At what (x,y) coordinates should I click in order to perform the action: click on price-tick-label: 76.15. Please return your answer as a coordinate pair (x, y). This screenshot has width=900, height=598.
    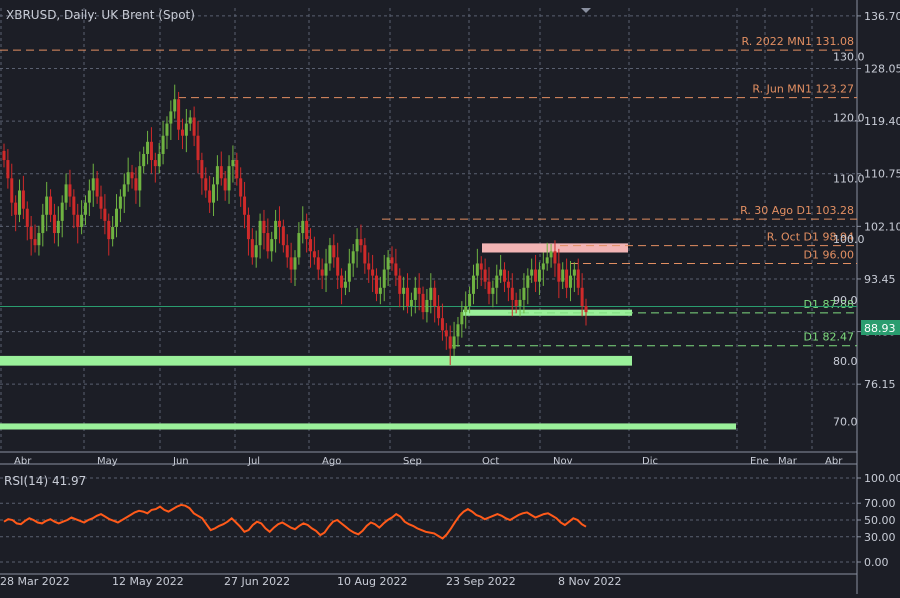
    Looking at the image, I should click on (880, 384).